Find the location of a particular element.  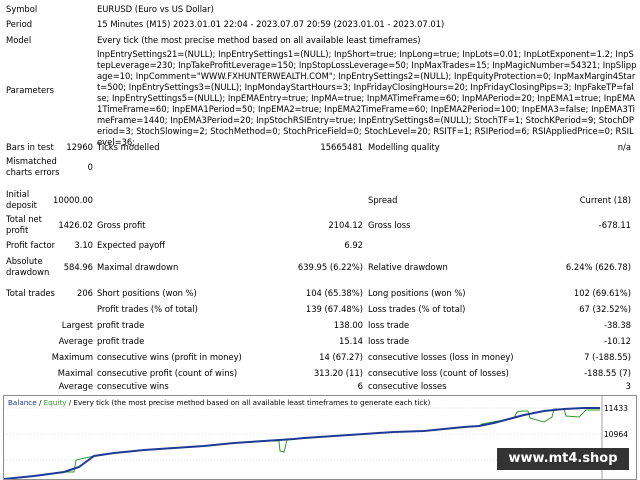

max-consec-losses-label: consecutive losses (loss in money) is located at coordinates (441, 357).